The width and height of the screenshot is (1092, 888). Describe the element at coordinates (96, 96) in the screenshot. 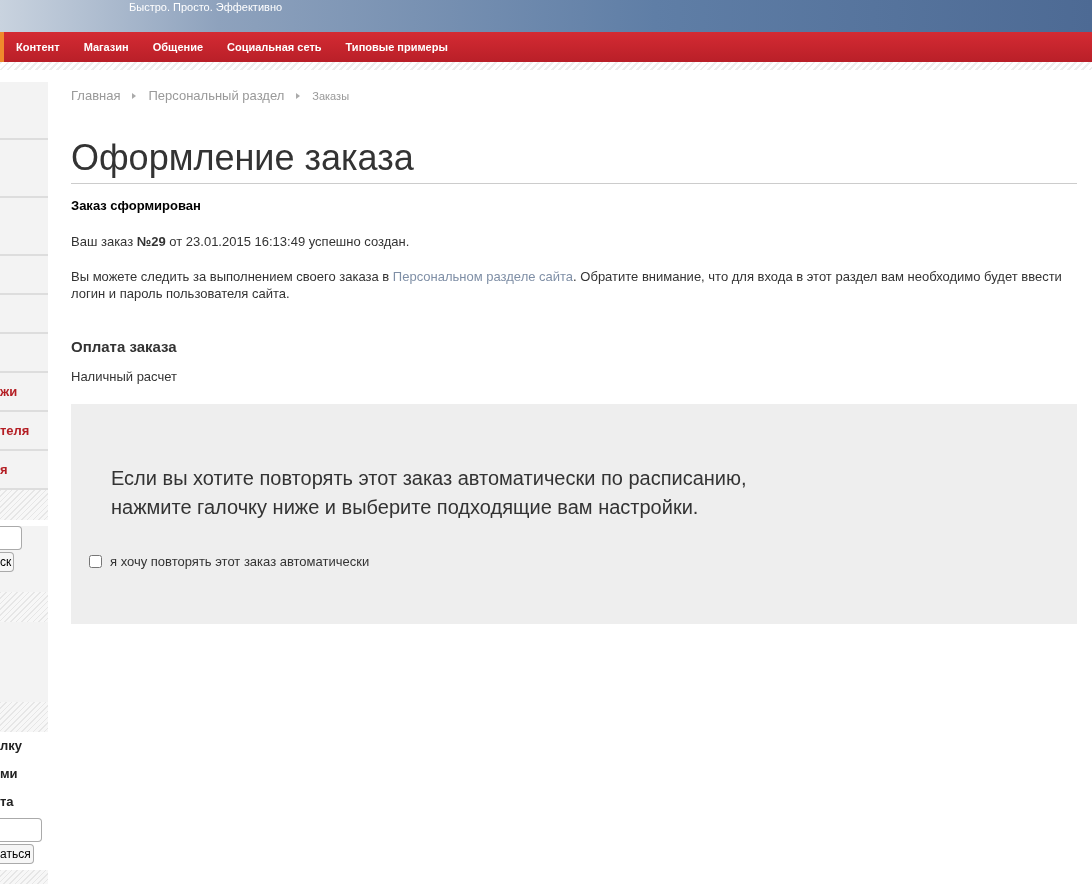

I see `breadcrumb-item: Главная` at that location.